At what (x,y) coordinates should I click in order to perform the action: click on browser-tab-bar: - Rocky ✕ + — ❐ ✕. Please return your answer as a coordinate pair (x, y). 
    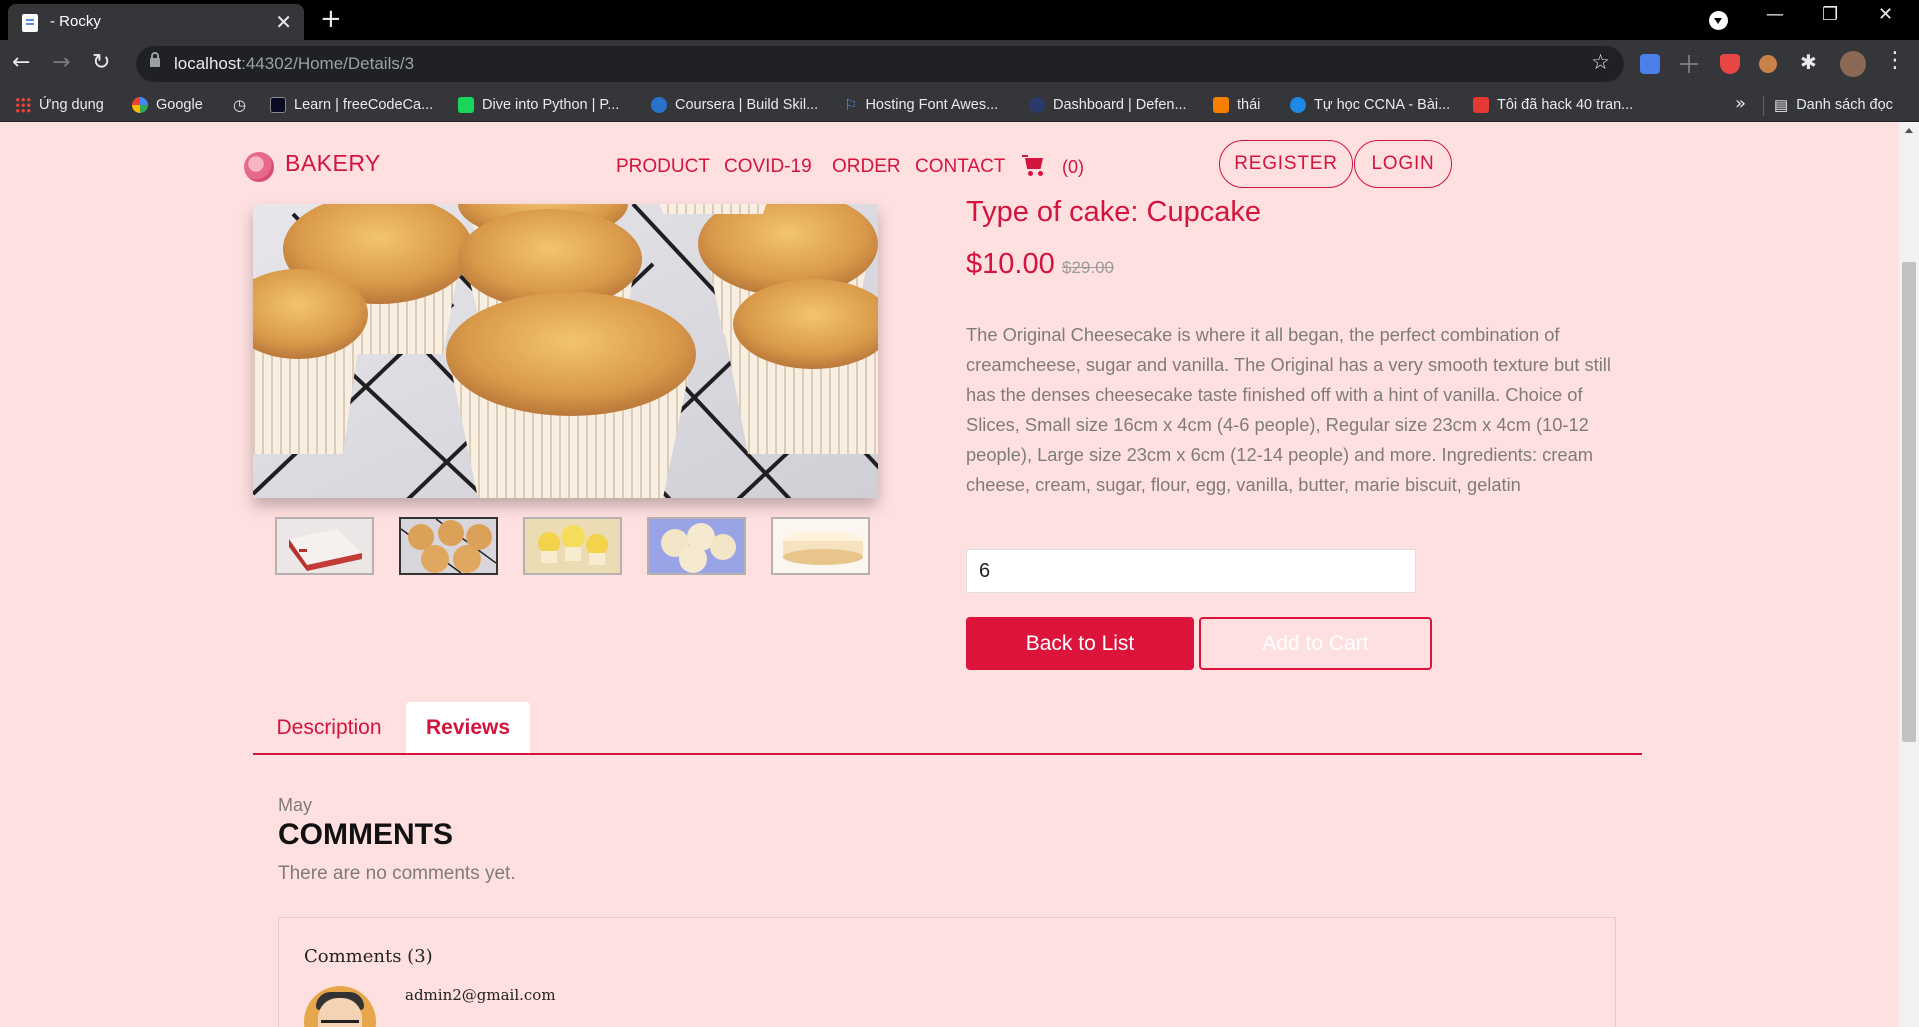
    Looking at the image, I should click on (959, 20).